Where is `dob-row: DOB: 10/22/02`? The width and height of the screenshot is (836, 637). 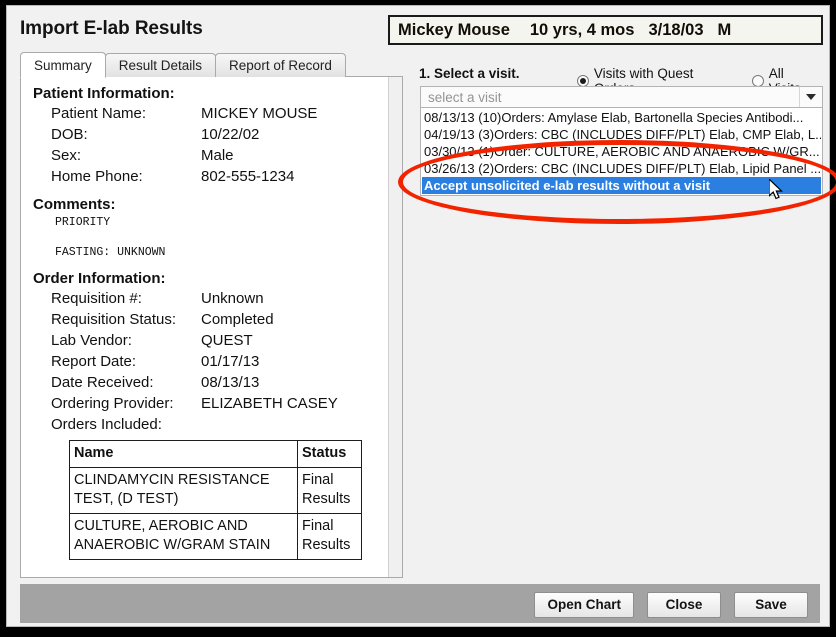 dob-row: DOB: 10/22/02 is located at coordinates (211, 134).